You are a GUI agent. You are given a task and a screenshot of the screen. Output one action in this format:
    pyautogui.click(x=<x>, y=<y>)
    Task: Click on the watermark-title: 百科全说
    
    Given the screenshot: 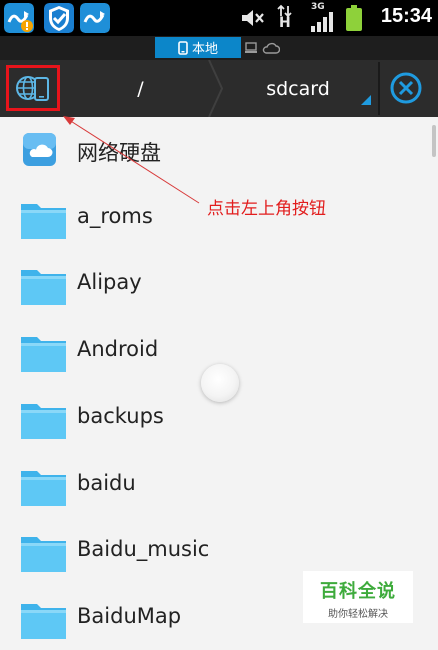 What is the action you would take?
    pyautogui.click(x=358, y=591)
    